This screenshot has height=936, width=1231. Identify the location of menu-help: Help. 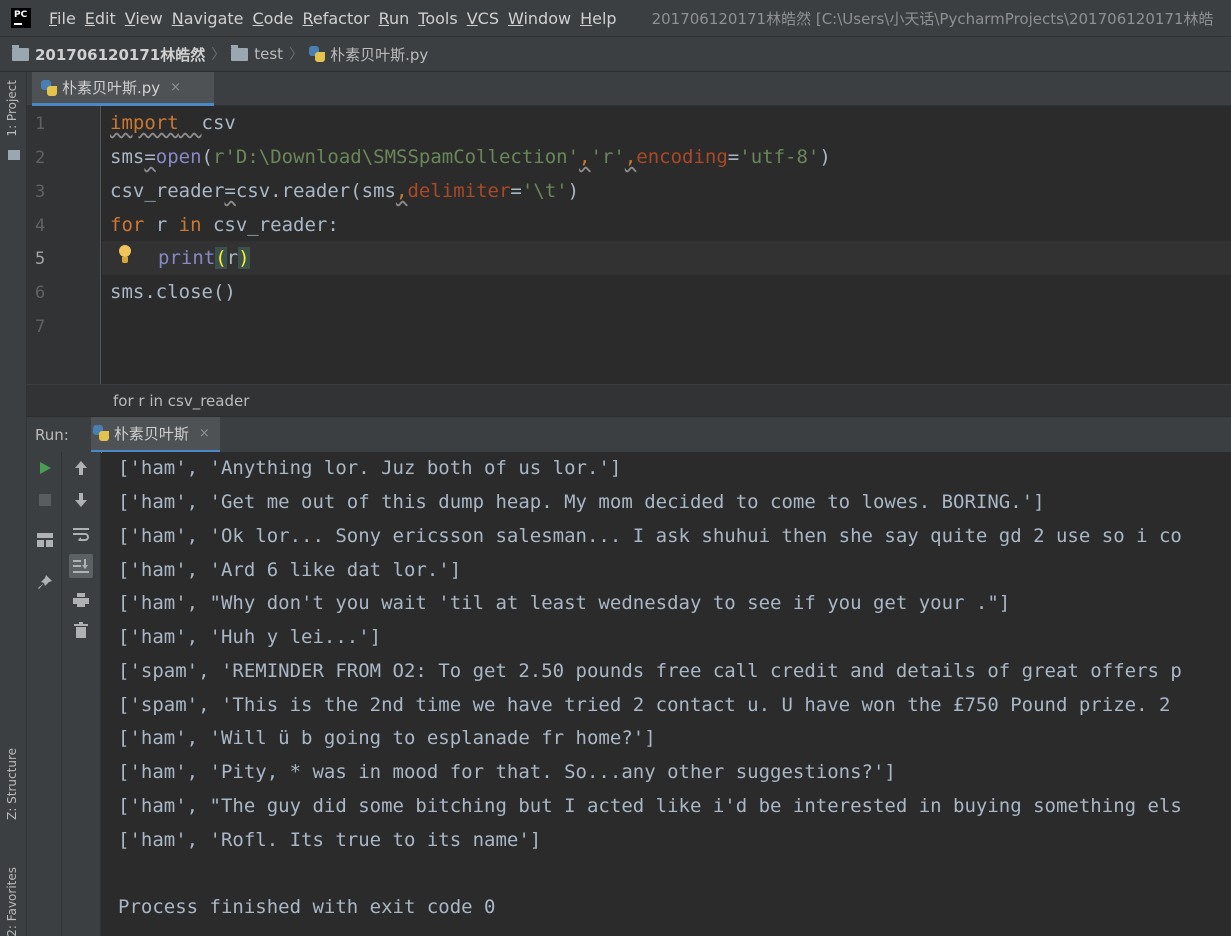
(598, 18).